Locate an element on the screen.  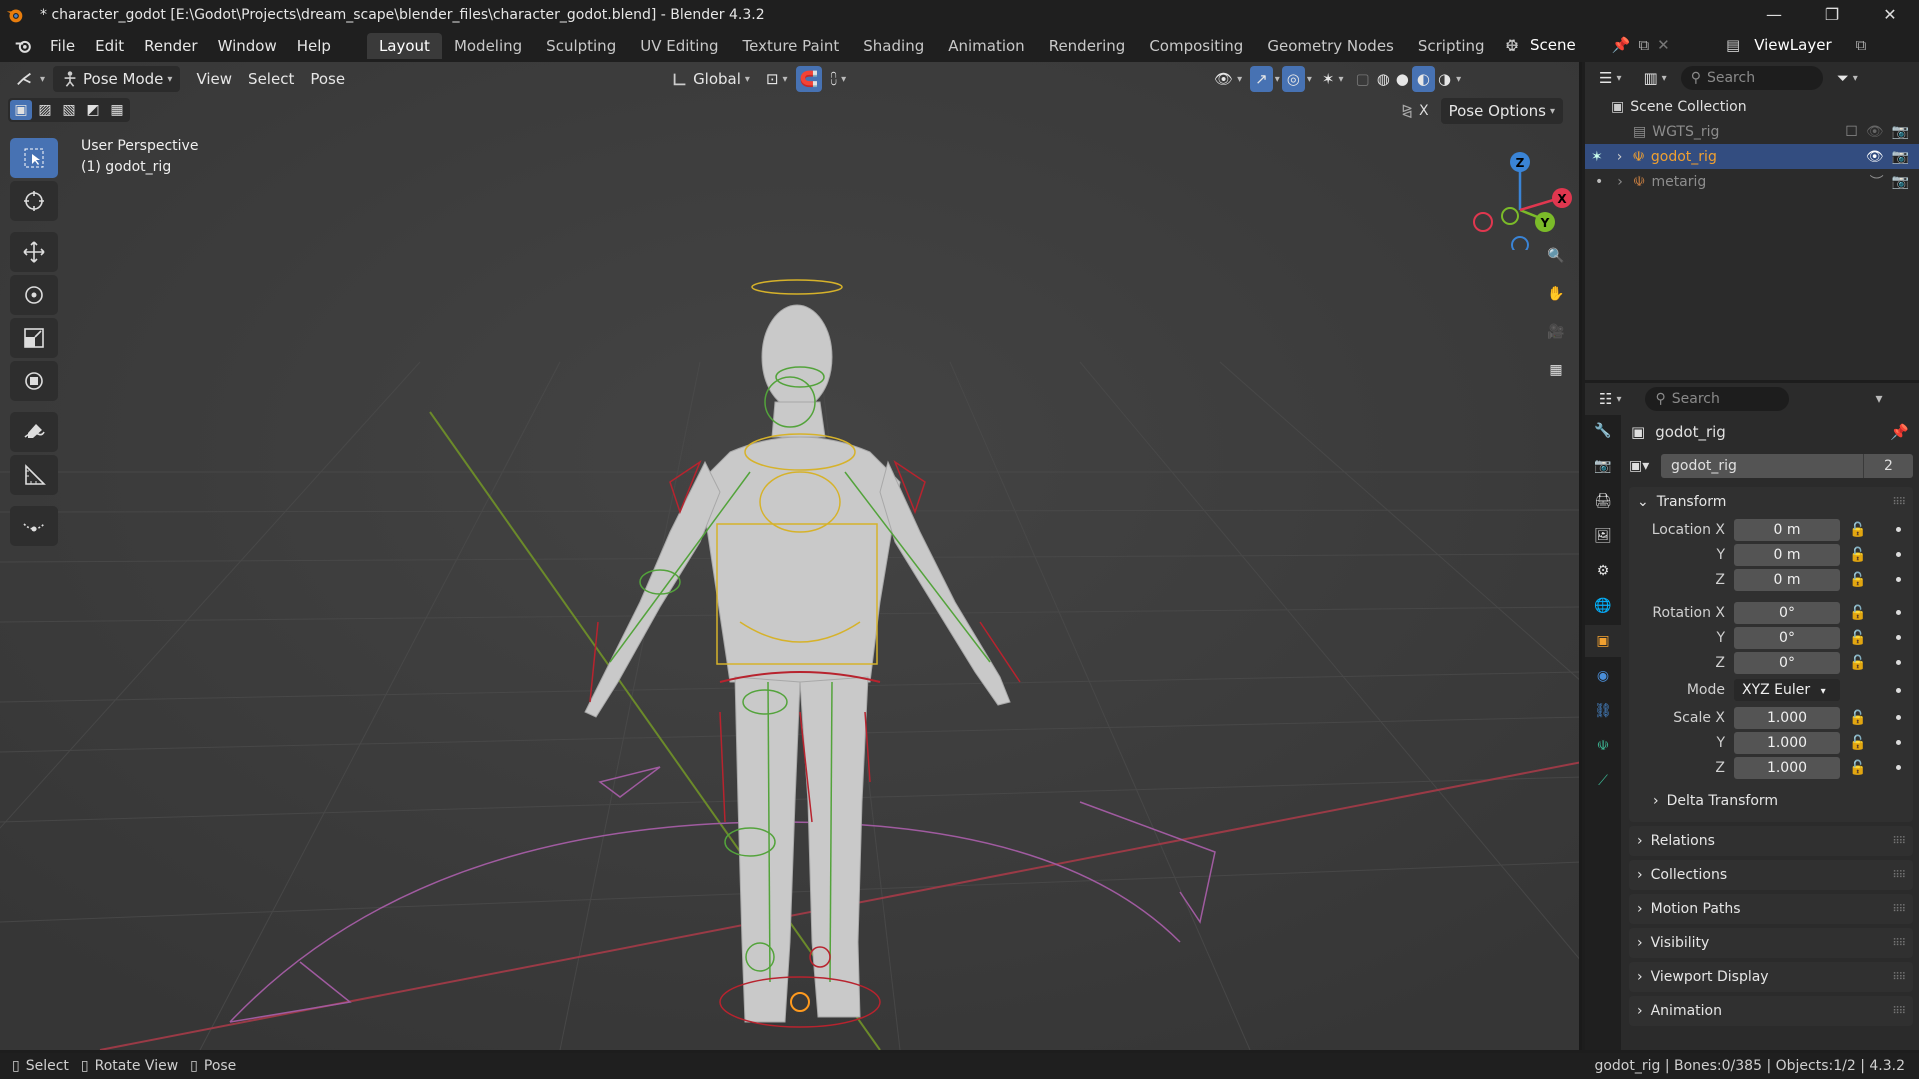
navigation-gizmo: Z Y X is located at coordinates (1520, 195).